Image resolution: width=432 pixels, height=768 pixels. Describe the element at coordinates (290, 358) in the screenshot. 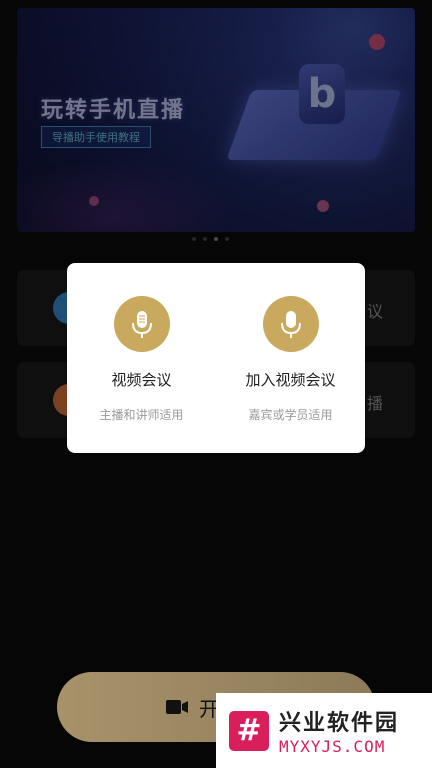

I see `option-join-video-meeting: 加入视频会议 嘉宾或学员适用` at that location.